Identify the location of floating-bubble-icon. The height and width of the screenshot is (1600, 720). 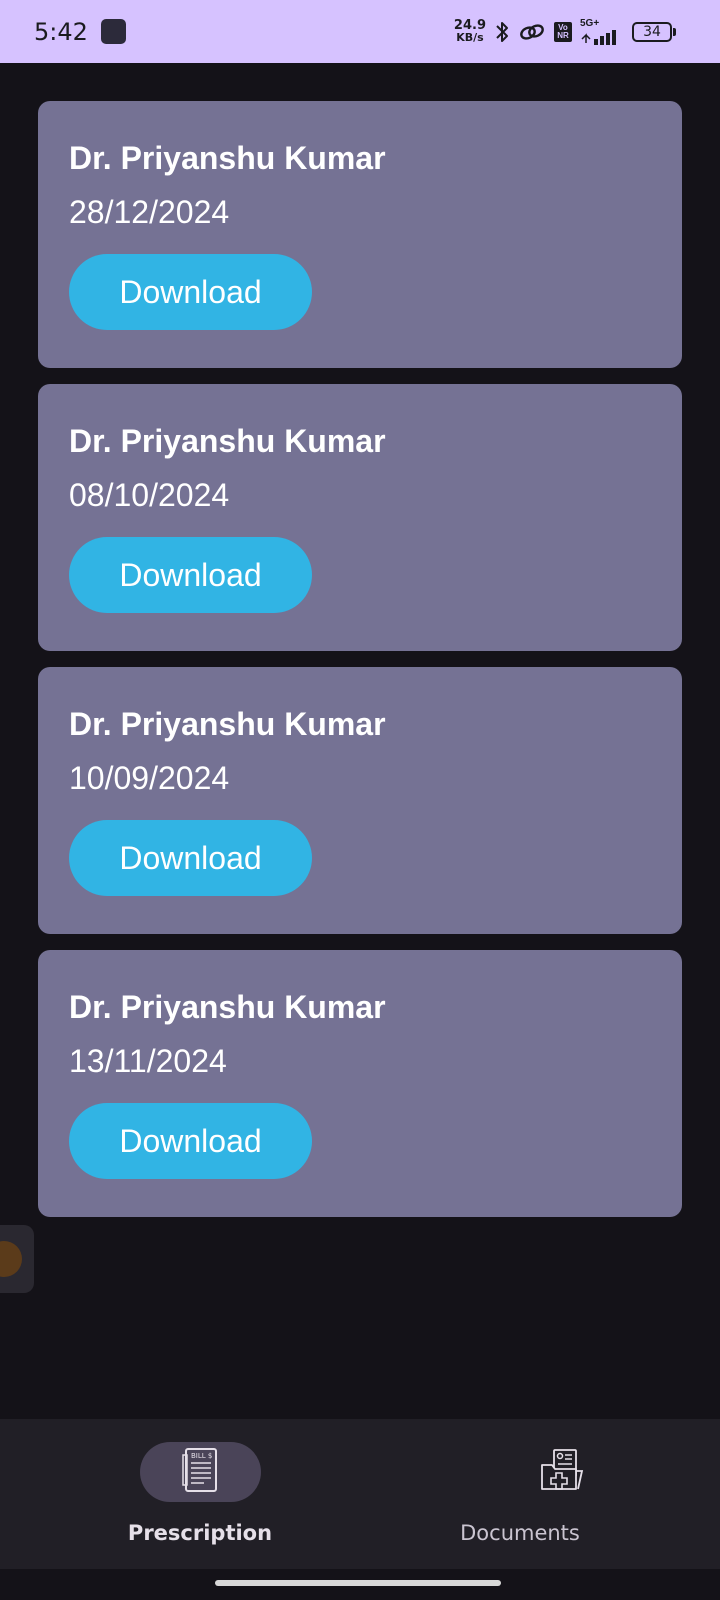
(11, 1259).